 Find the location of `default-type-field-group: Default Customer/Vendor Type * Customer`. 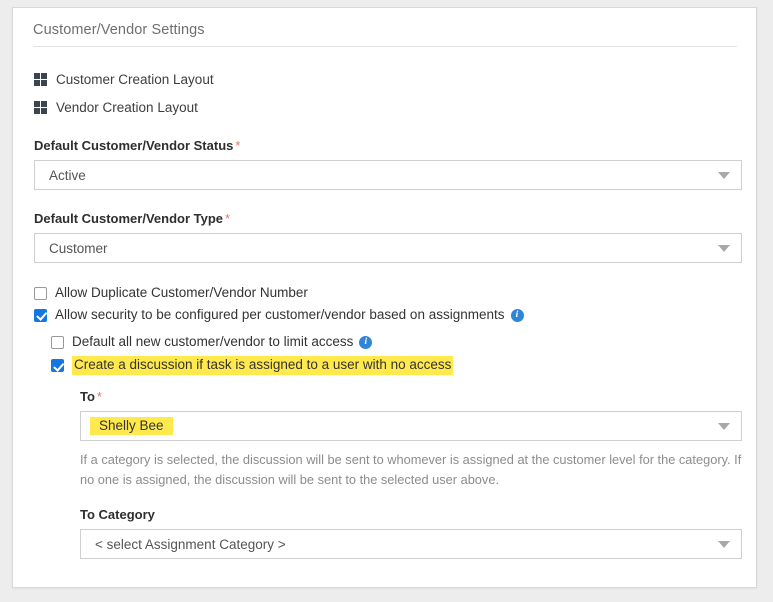

default-type-field-group: Default Customer/Vendor Type * Customer is located at coordinates (388, 237).